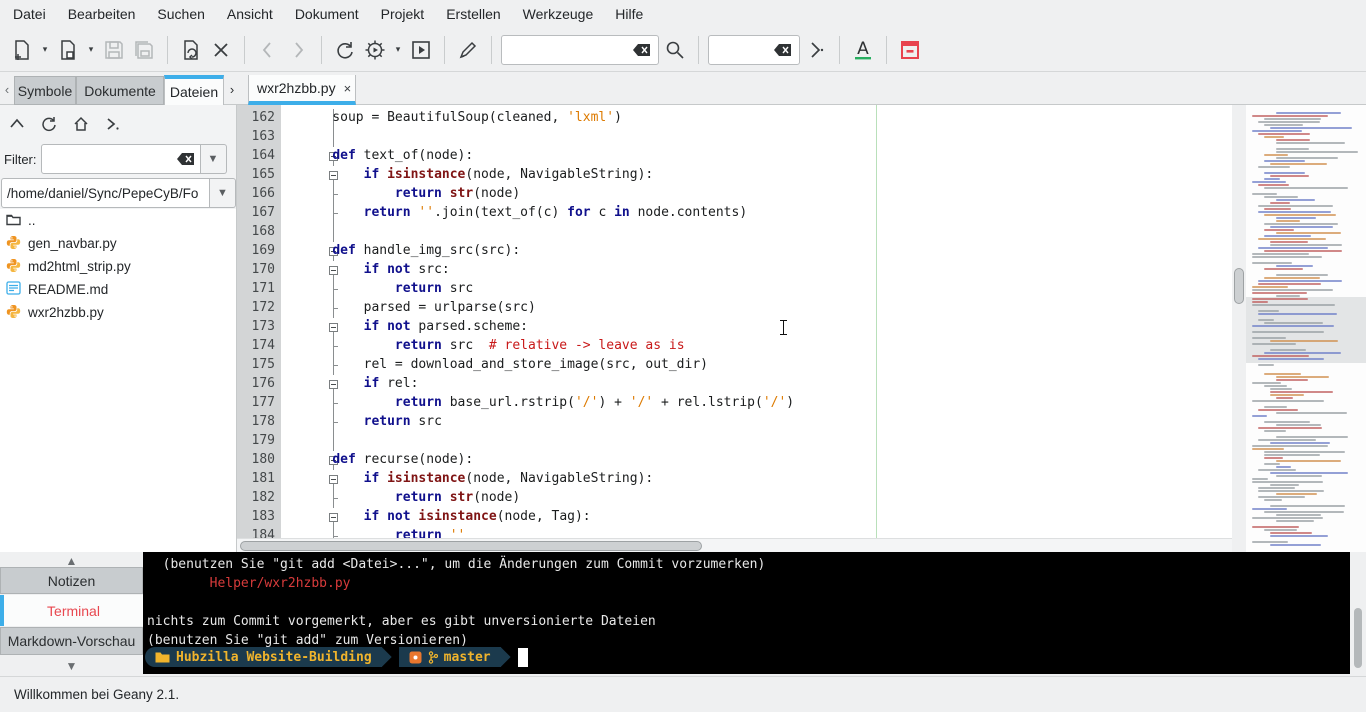 The width and height of the screenshot is (1366, 712). I want to click on line-number: 180, so click(263, 459).